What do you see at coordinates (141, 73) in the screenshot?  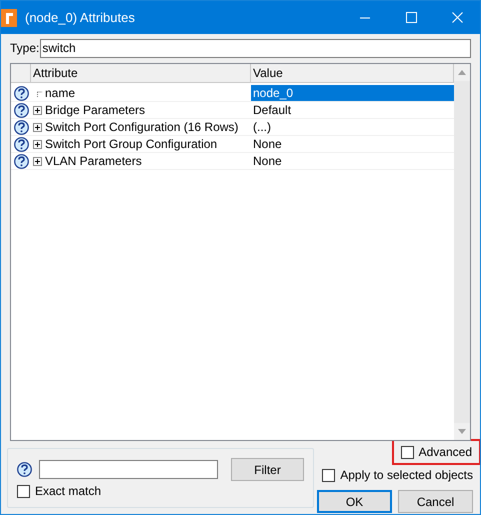 I see `column-header: Attribute` at bounding box center [141, 73].